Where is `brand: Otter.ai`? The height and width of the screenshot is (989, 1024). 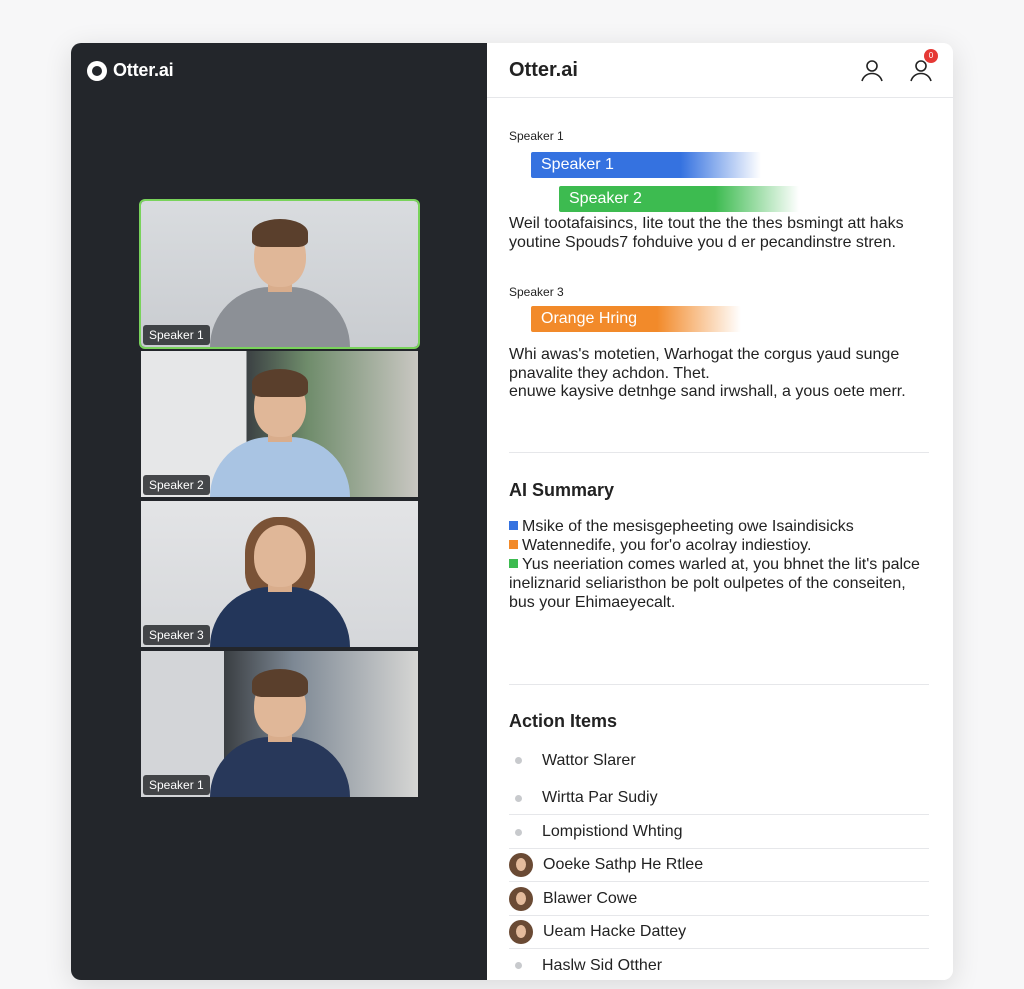 brand: Otter.ai is located at coordinates (130, 70).